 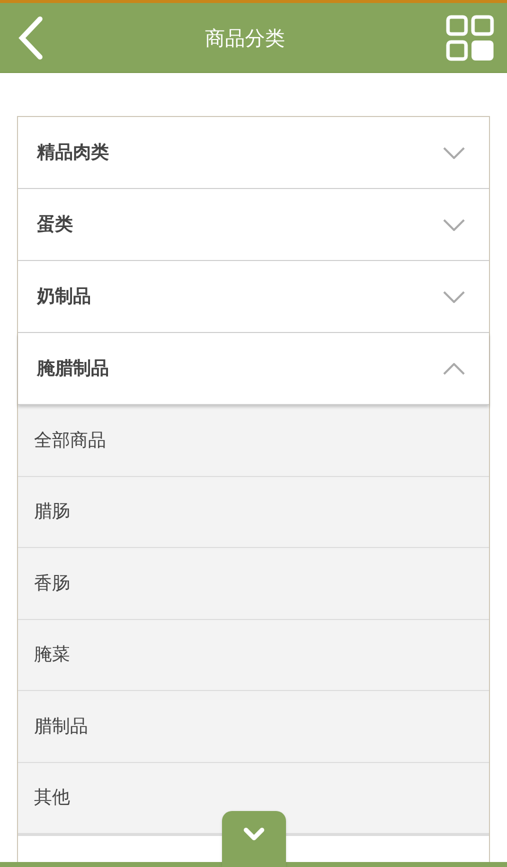 I want to click on subcategory-label: 腊制品, so click(x=61, y=726).